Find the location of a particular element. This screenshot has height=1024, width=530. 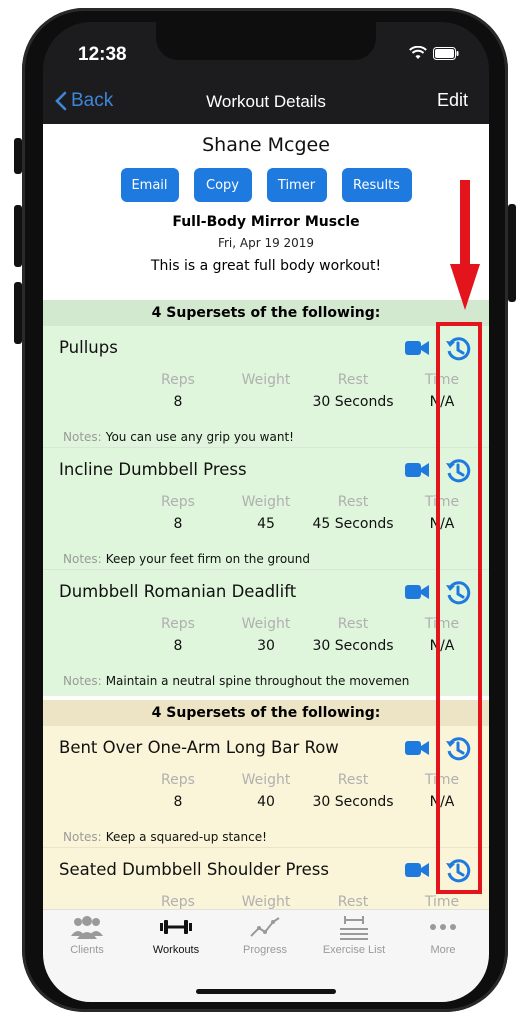

copy-button: Copy is located at coordinates (222, 185).